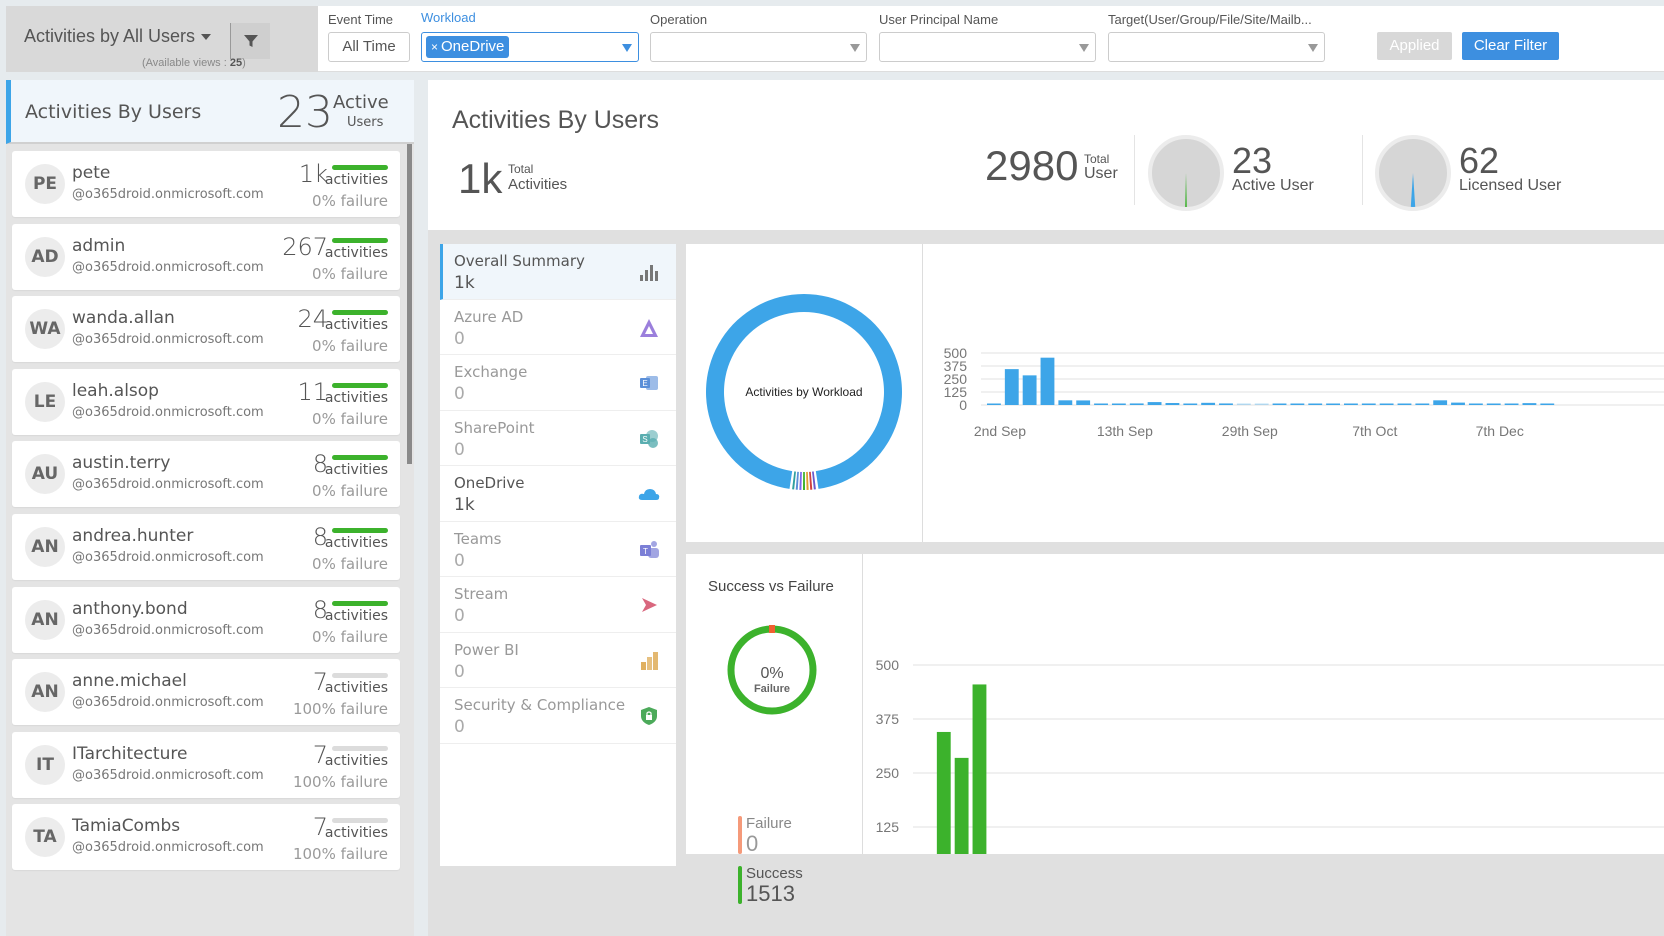 Image resolution: width=1664 pixels, height=936 pixels. I want to click on event-time-label: Event Time, so click(361, 19).